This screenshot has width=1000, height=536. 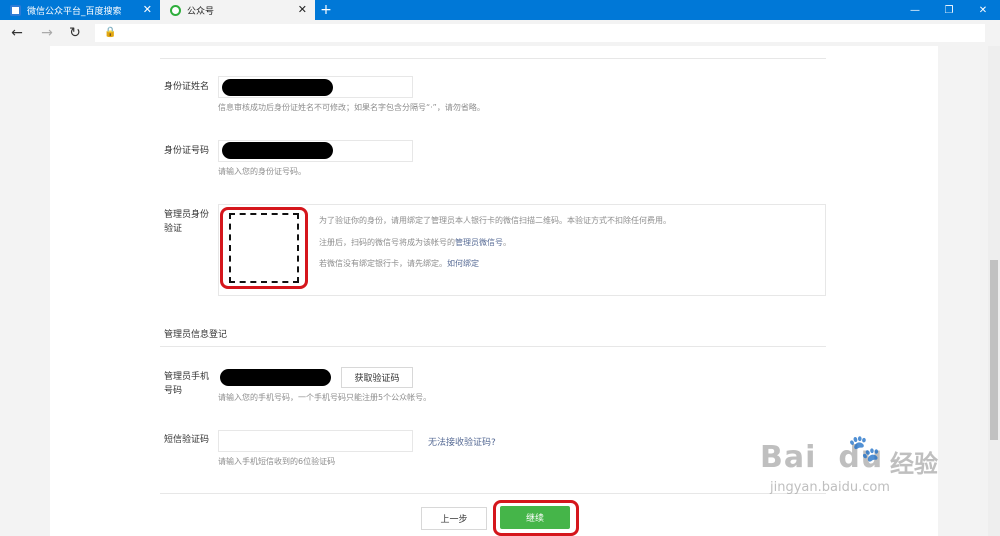 What do you see at coordinates (830, 487) in the screenshot?
I see `watermark-url: jingyan.baidu.com` at bounding box center [830, 487].